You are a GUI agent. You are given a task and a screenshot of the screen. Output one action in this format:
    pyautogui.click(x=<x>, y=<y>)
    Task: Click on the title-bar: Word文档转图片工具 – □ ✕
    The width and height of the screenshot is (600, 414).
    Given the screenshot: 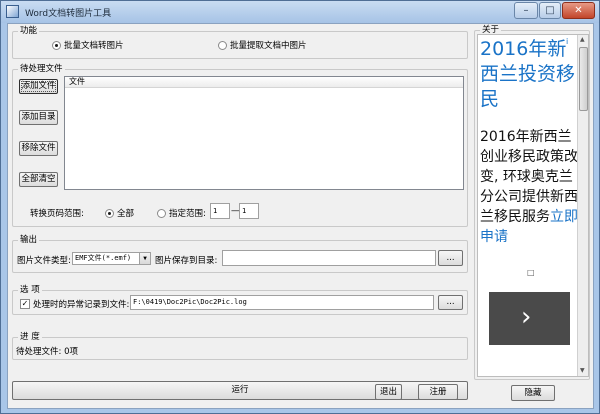 What is the action you would take?
    pyautogui.click(x=300, y=12)
    